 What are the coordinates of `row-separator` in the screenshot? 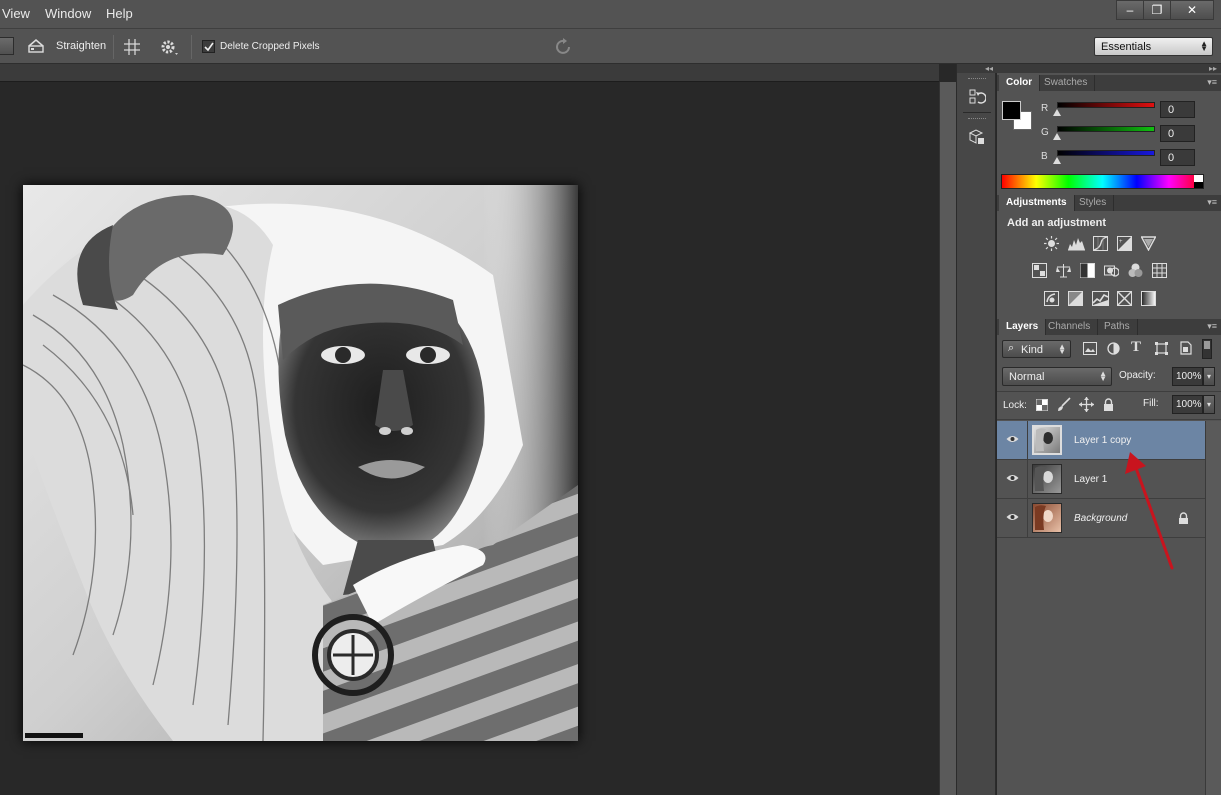 It's located at (1027, 518).